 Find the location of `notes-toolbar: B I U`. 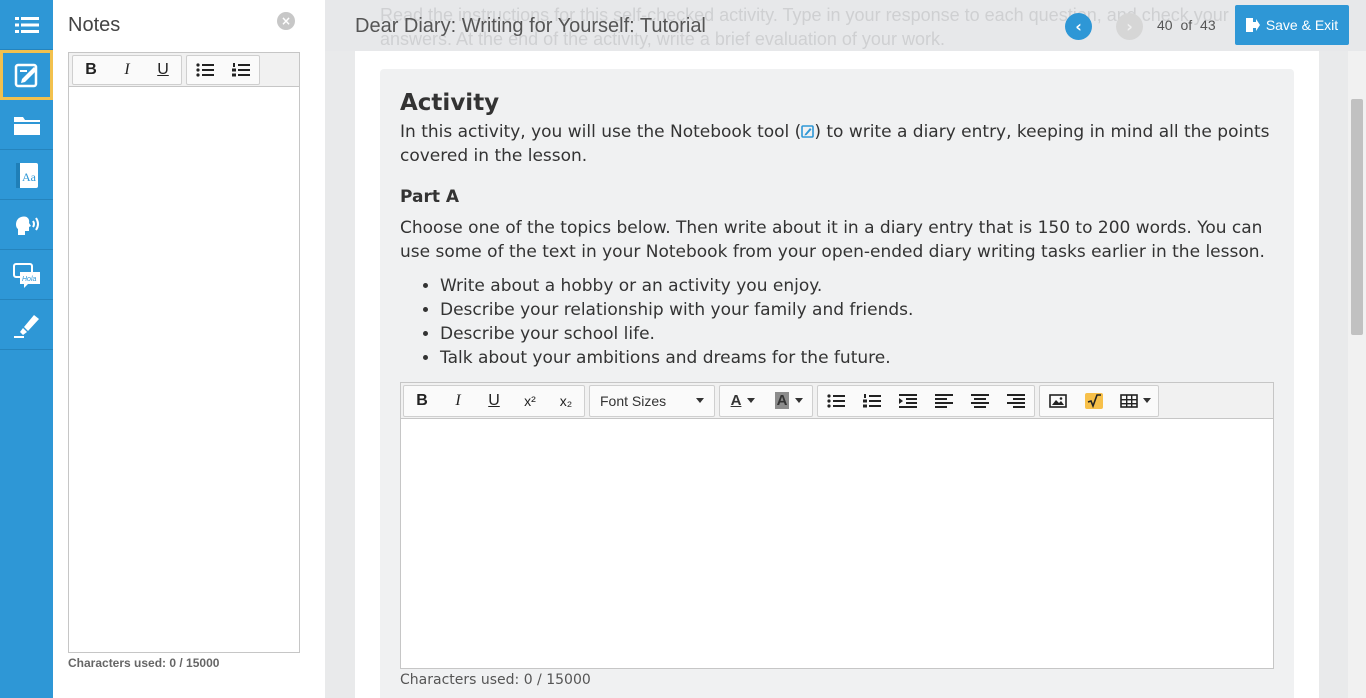

notes-toolbar: B I U is located at coordinates (184, 70).